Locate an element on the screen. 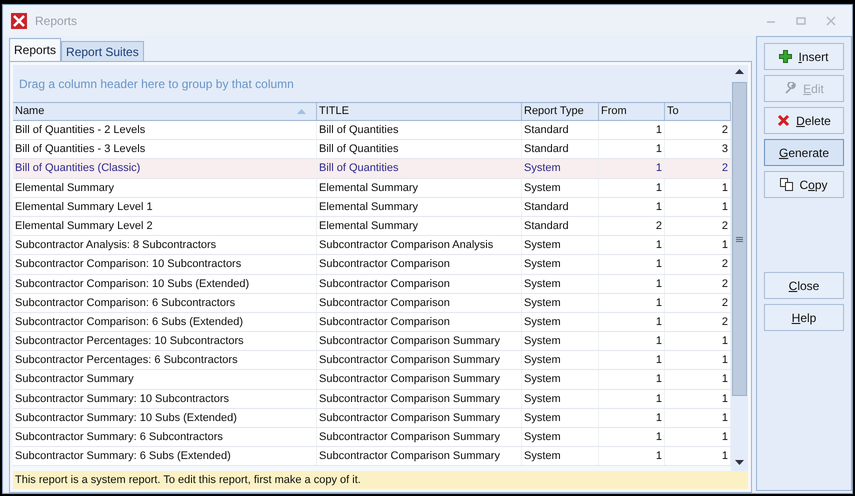  table-row: Subcontractor Comparison: 6 Subs (Extended) Subcontractor Comparison System 1 2 is located at coordinates (372, 322).